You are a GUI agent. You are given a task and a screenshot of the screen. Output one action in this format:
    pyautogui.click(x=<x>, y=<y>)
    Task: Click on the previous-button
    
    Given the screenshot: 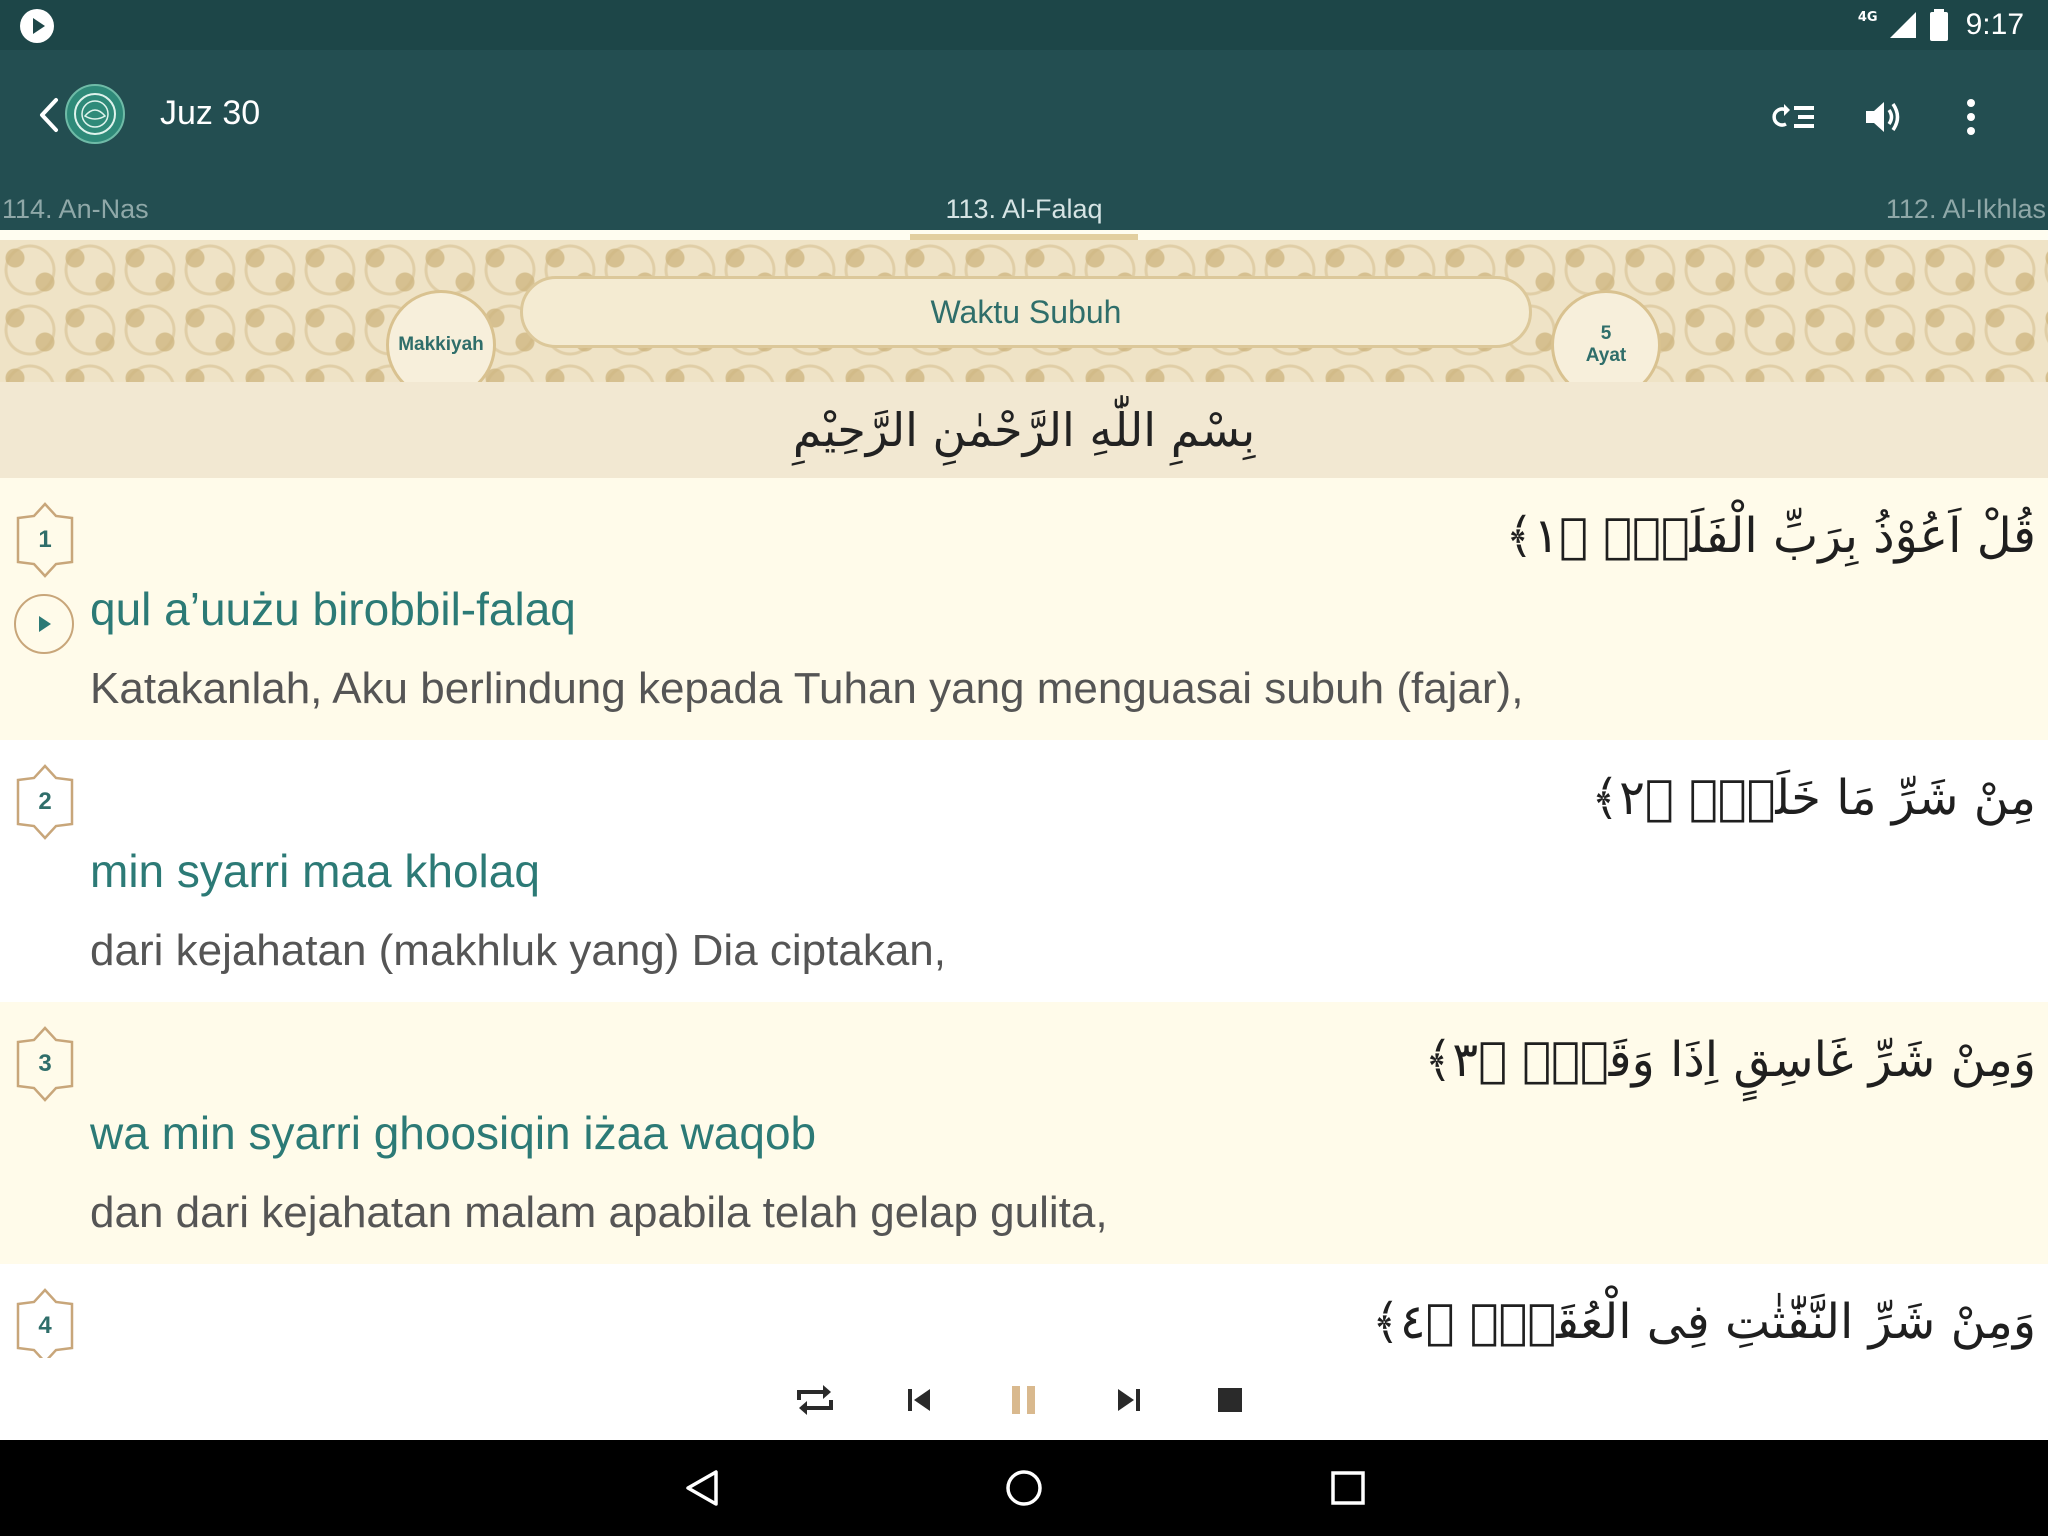 What is the action you would take?
    pyautogui.click(x=920, y=1400)
    